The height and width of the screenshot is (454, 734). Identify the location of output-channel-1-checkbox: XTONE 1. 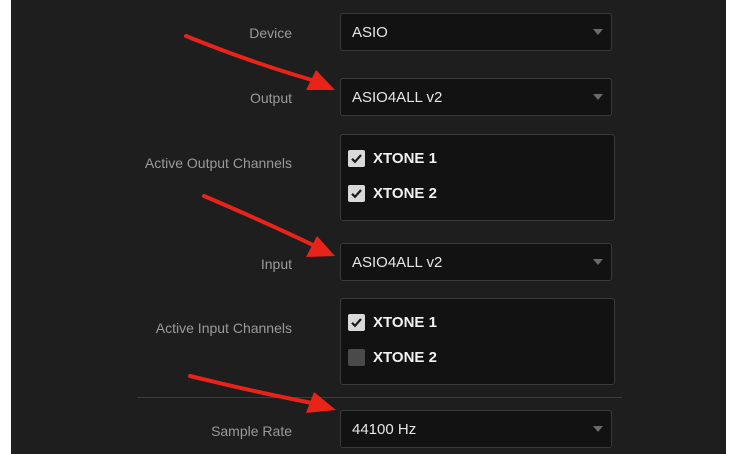
(392, 158).